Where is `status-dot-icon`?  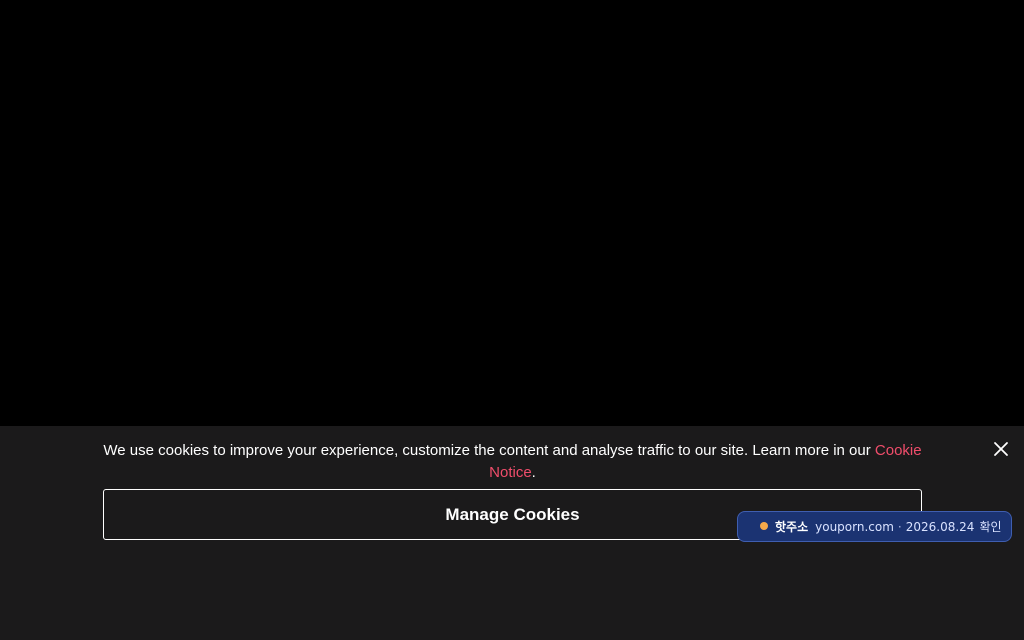
status-dot-icon is located at coordinates (764, 526).